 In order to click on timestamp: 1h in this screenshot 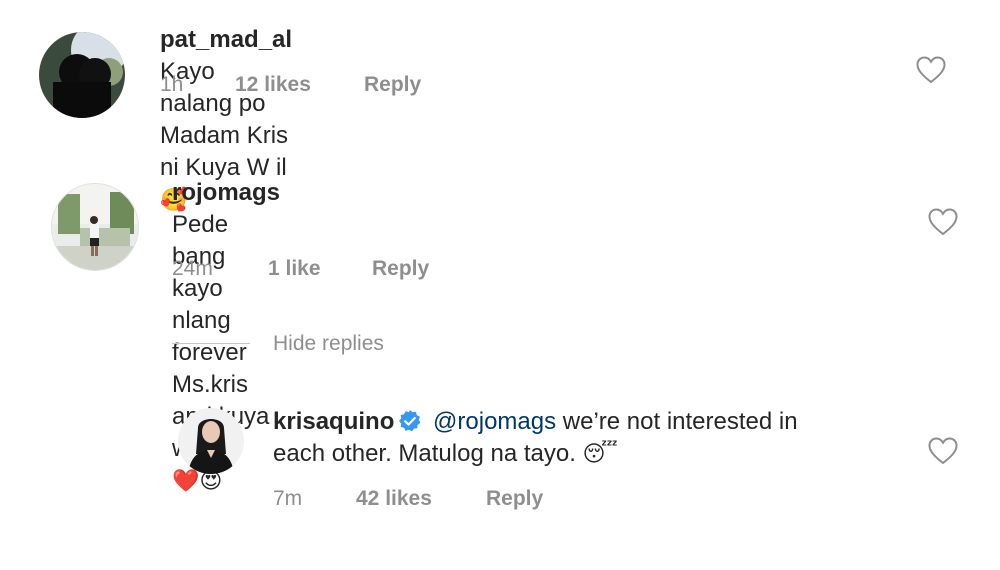, I will do `click(172, 84)`.